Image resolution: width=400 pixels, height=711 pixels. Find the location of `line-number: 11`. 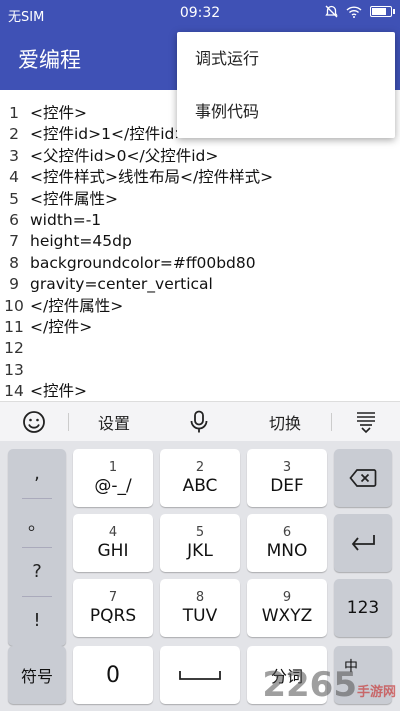

line-number: 11 is located at coordinates (14, 326).